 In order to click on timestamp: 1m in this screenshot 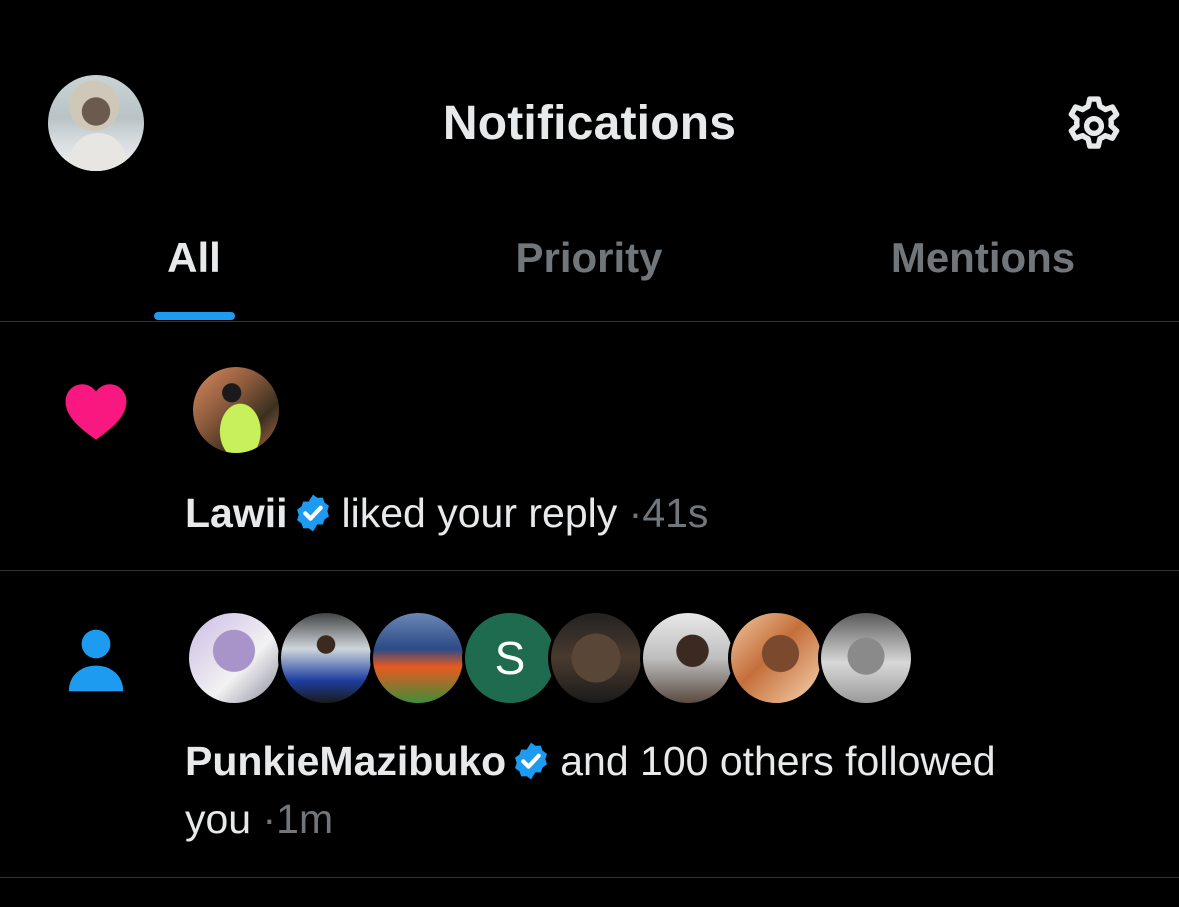, I will do `click(305, 819)`.